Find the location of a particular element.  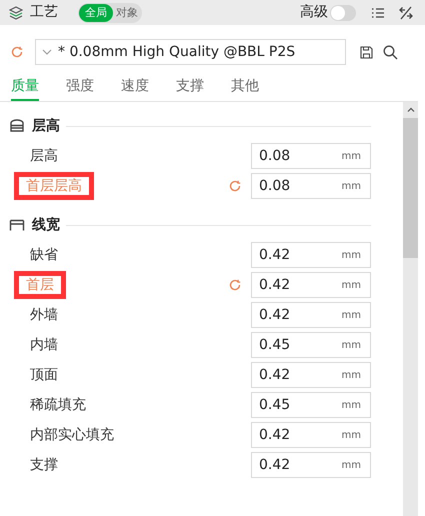

list-icon is located at coordinates (378, 12).